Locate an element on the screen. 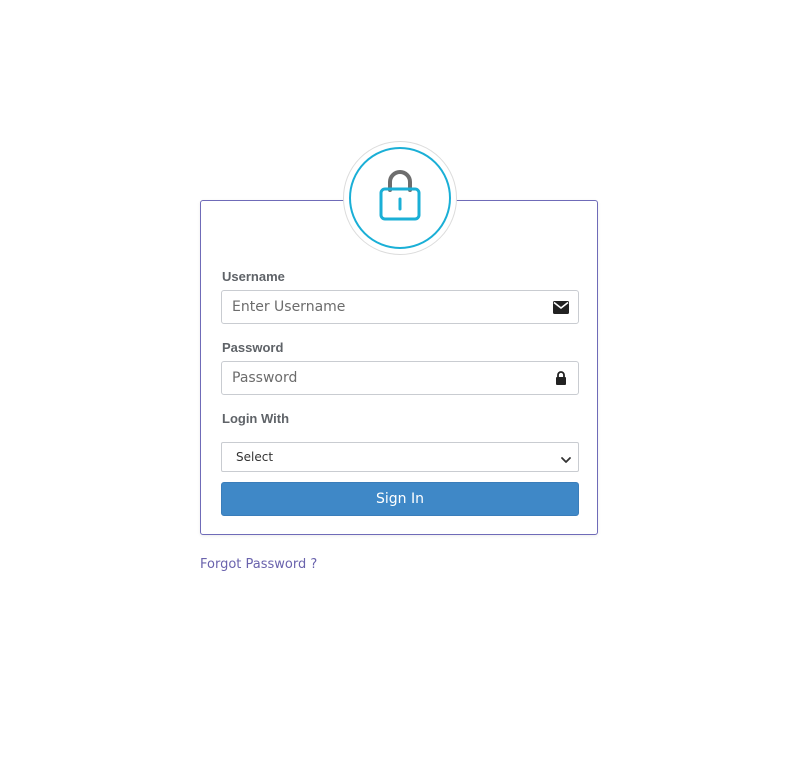 This screenshot has height=774, width=800. username-input is located at coordinates (382, 307).